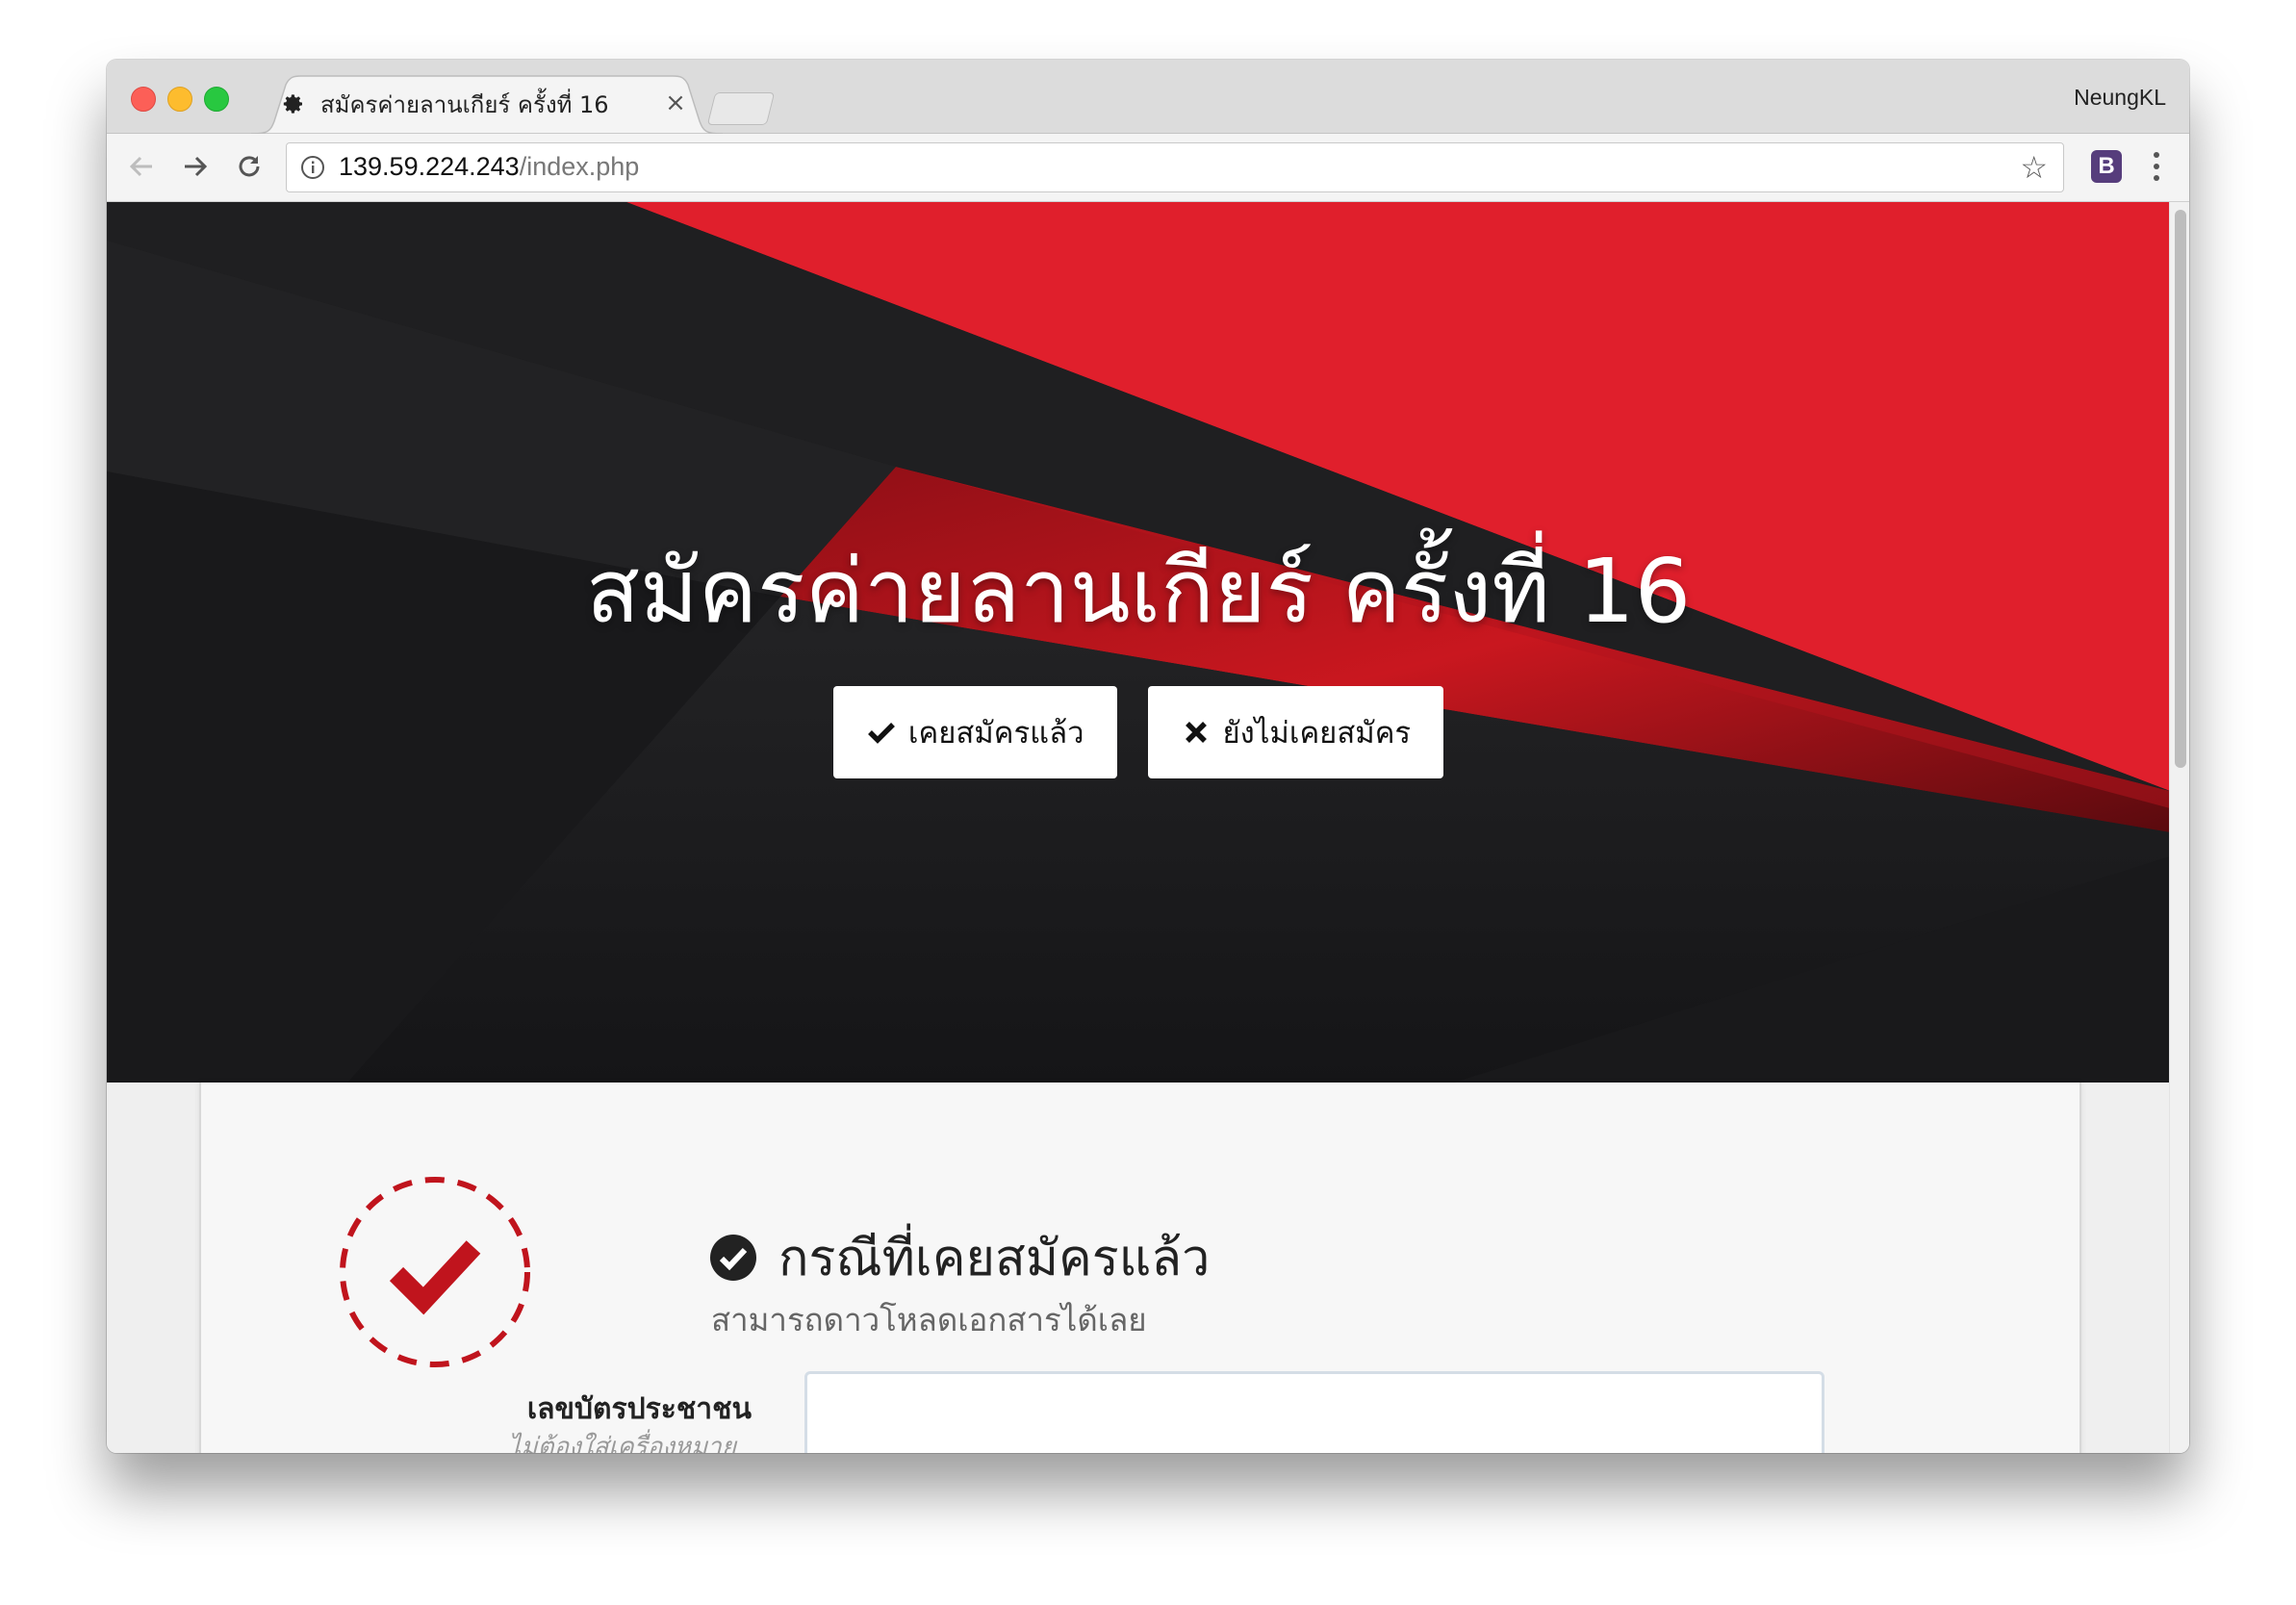 The height and width of the screenshot is (1605, 2296). Describe the element at coordinates (1317, 733) in the screenshot. I see `not-registered-button-label: ยังไม่เคยสมัคร` at that location.